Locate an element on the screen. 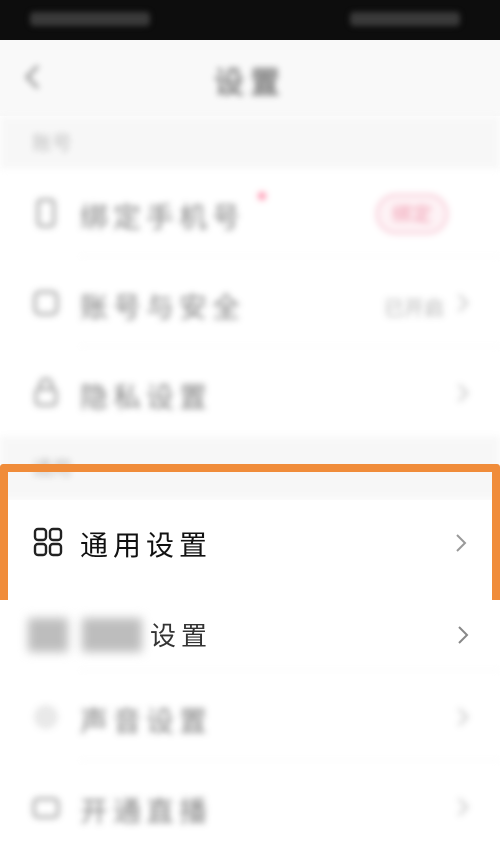 The image size is (500, 867). row-label: 隐私设置 is located at coordinates (146, 397).